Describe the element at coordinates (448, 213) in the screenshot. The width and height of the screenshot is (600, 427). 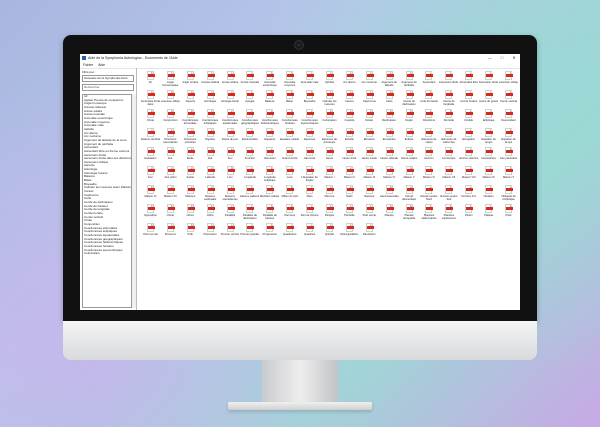
I see `document-item: Planètes supérieures` at that location.